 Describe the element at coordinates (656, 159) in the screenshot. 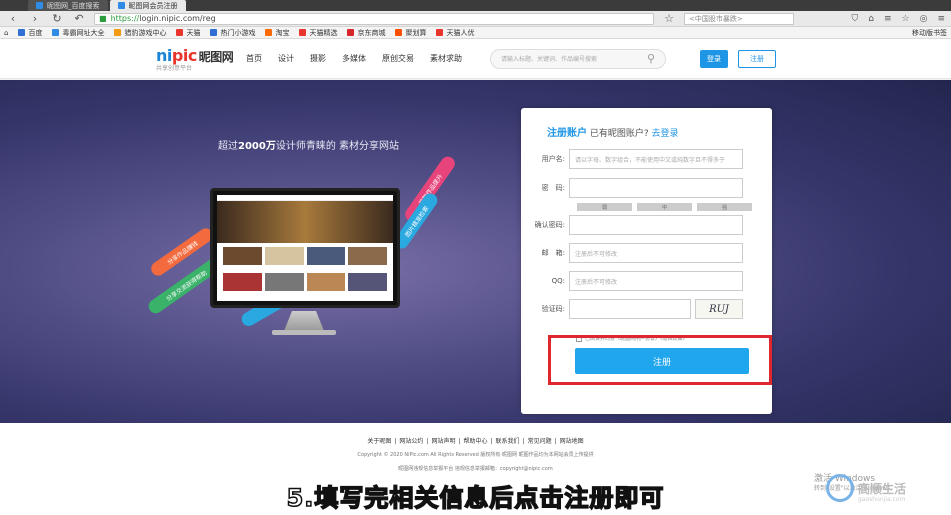

I see `username-input: 请以字母、数字组合，不能使用中文或纯数字且不得多于` at that location.